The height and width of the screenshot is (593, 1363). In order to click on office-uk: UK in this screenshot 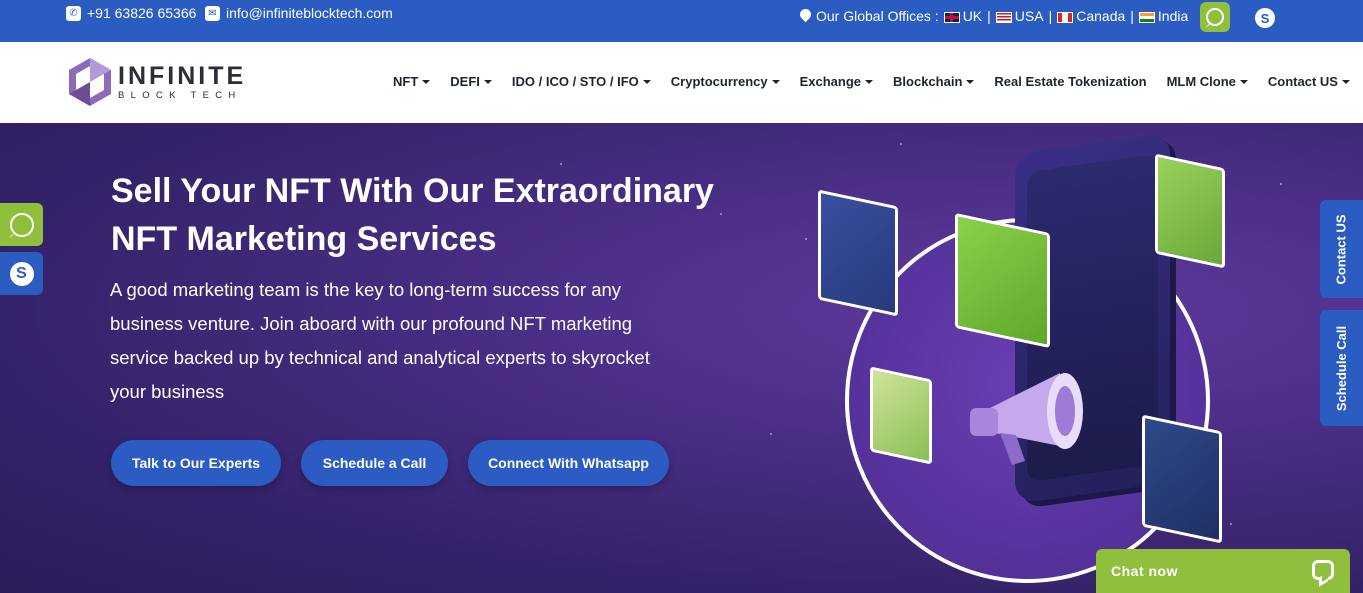, I will do `click(962, 16)`.